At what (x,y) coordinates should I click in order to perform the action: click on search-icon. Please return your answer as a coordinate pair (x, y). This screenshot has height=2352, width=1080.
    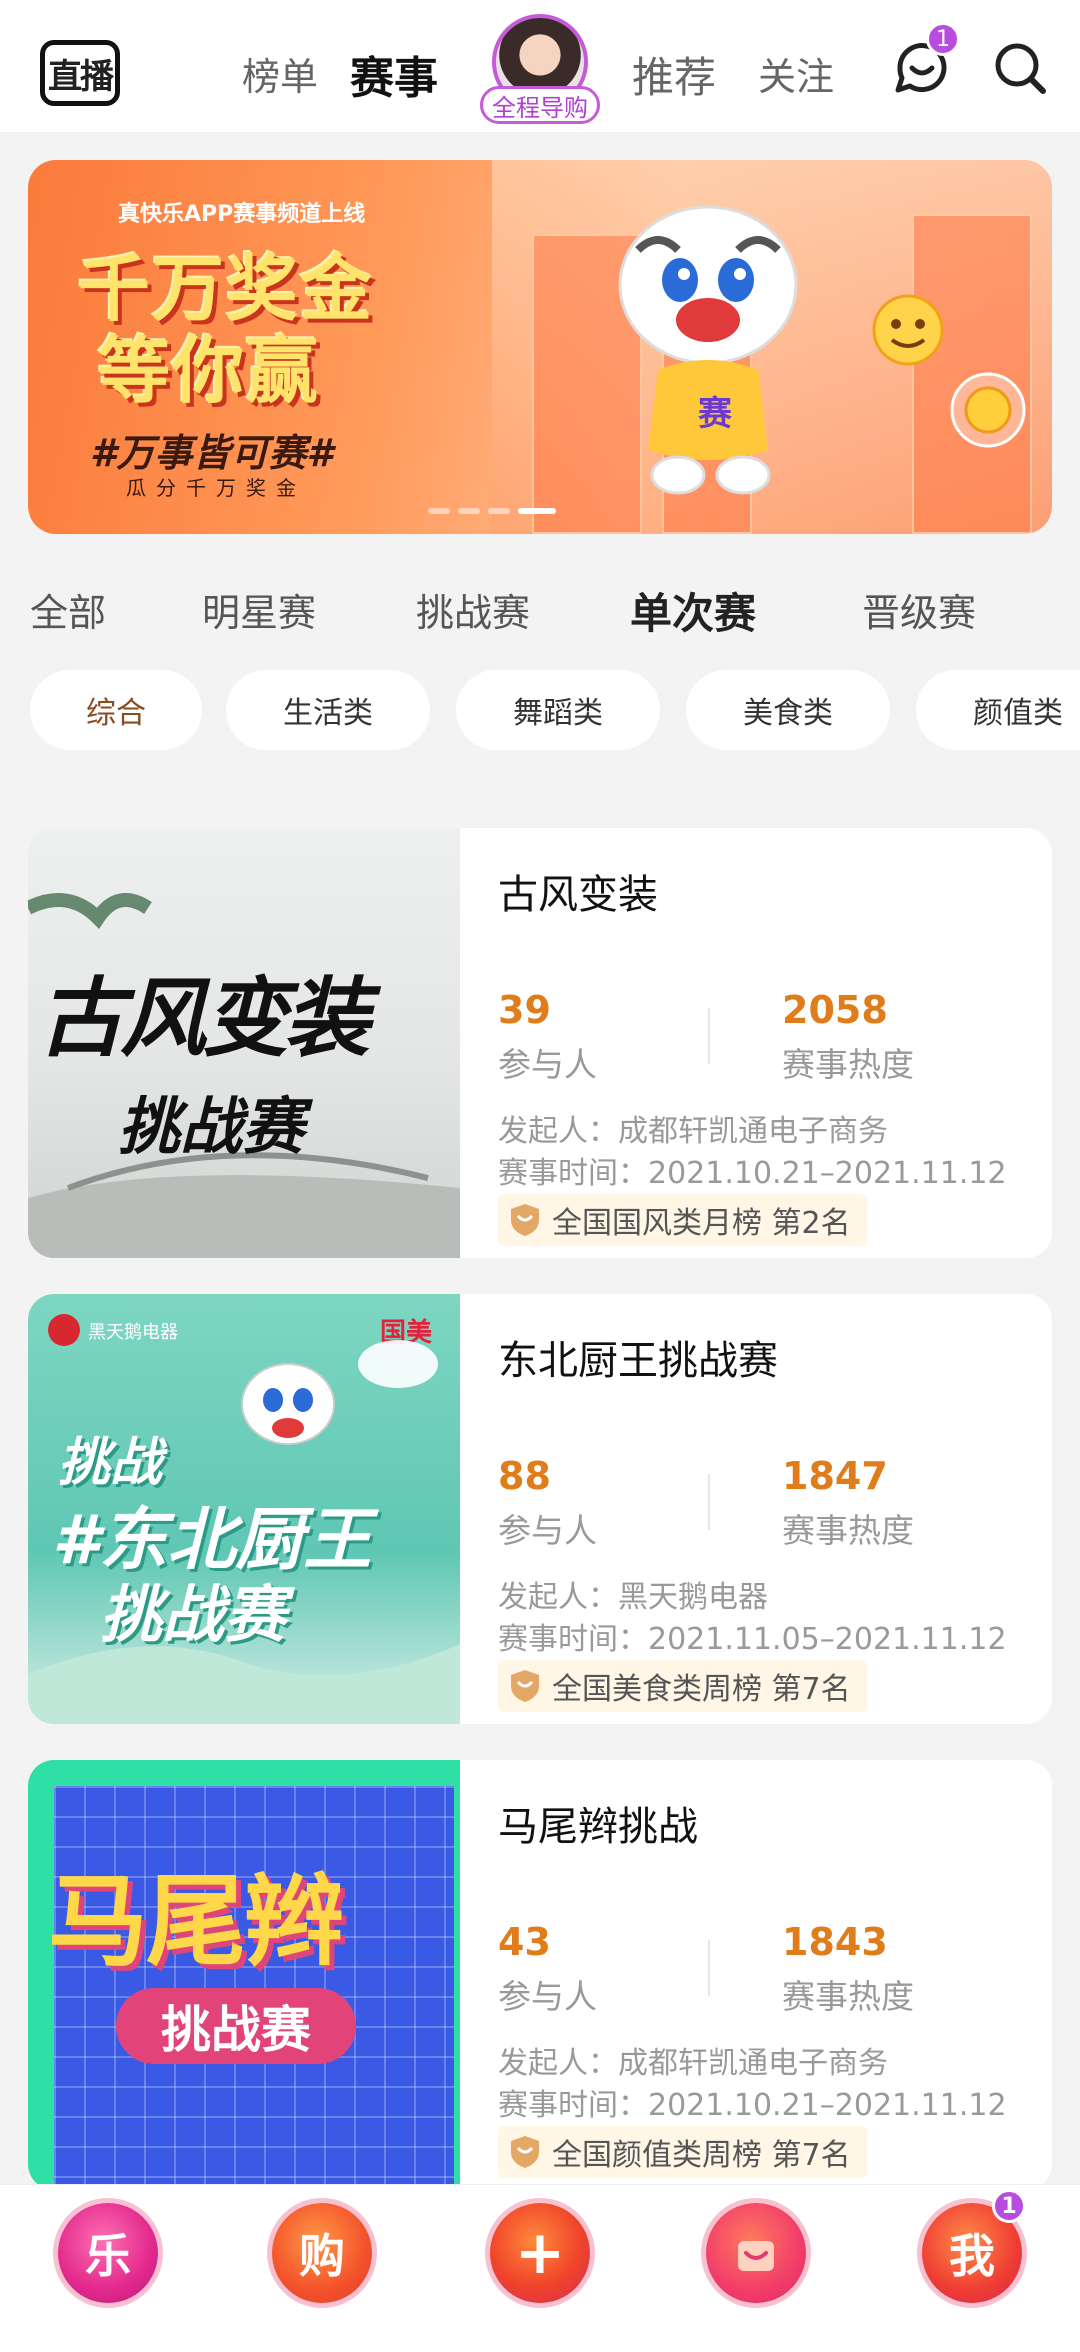
    Looking at the image, I should click on (1020, 68).